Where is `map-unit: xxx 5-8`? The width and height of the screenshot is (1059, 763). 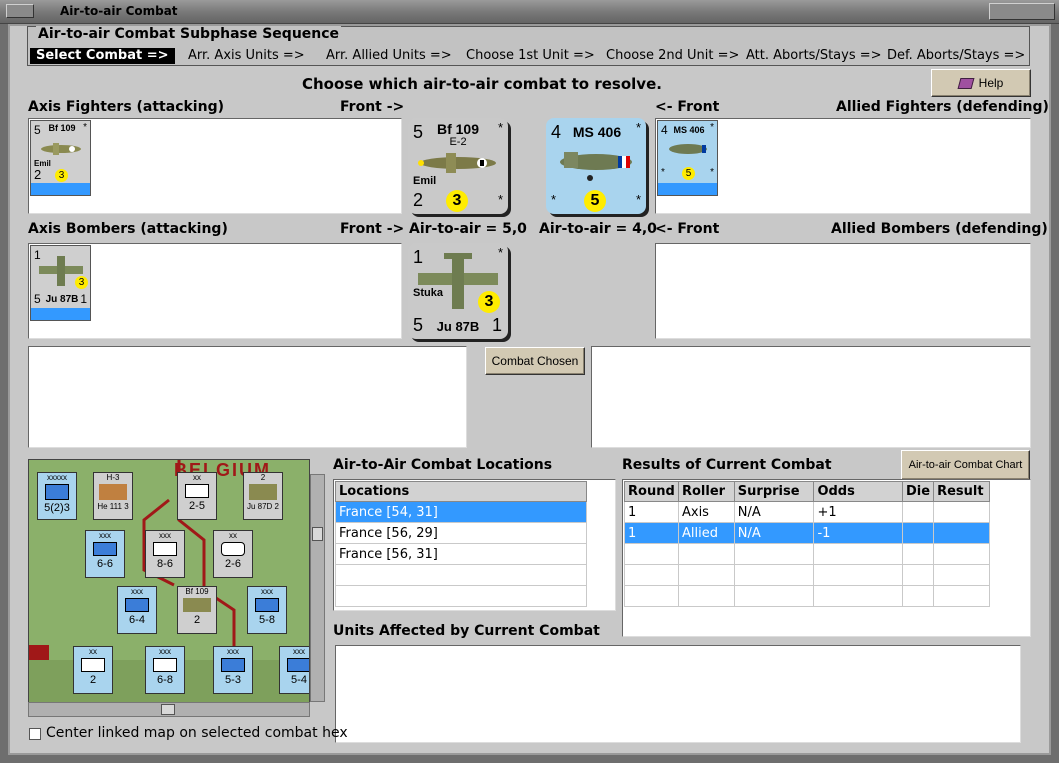
map-unit: xxx 5-8 is located at coordinates (267, 610).